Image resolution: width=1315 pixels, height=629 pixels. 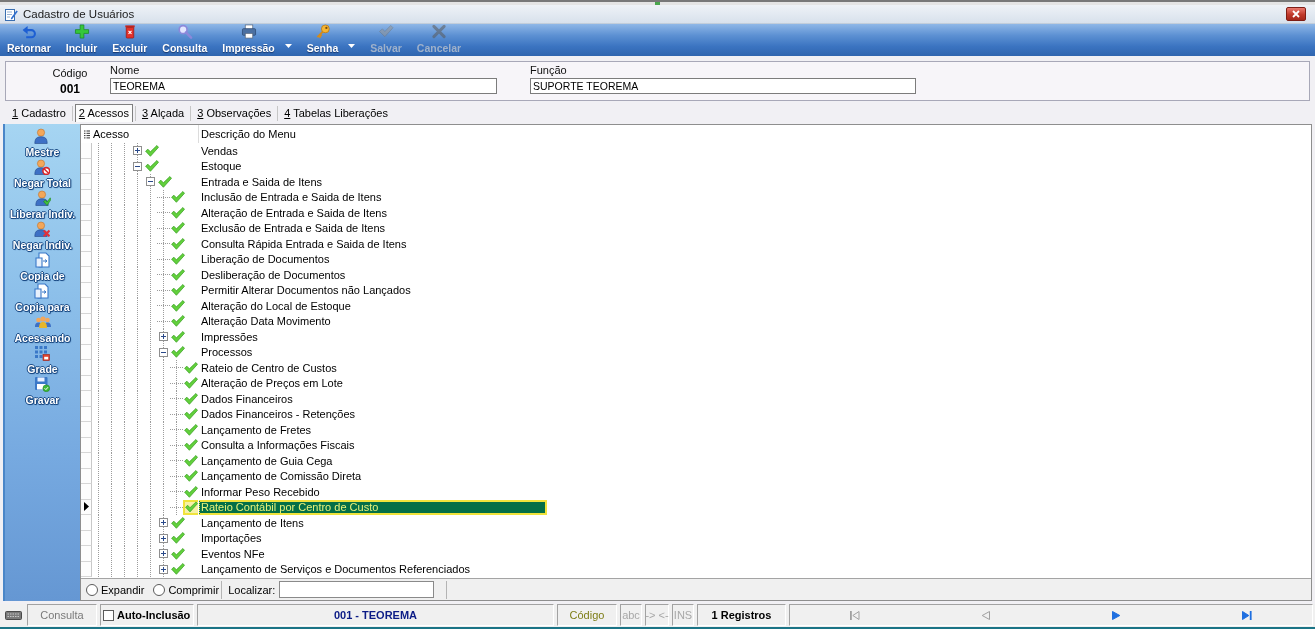 I want to click on menu-item-label: Permitir Alterar Documentos não Lançados, so click(x=373, y=290).